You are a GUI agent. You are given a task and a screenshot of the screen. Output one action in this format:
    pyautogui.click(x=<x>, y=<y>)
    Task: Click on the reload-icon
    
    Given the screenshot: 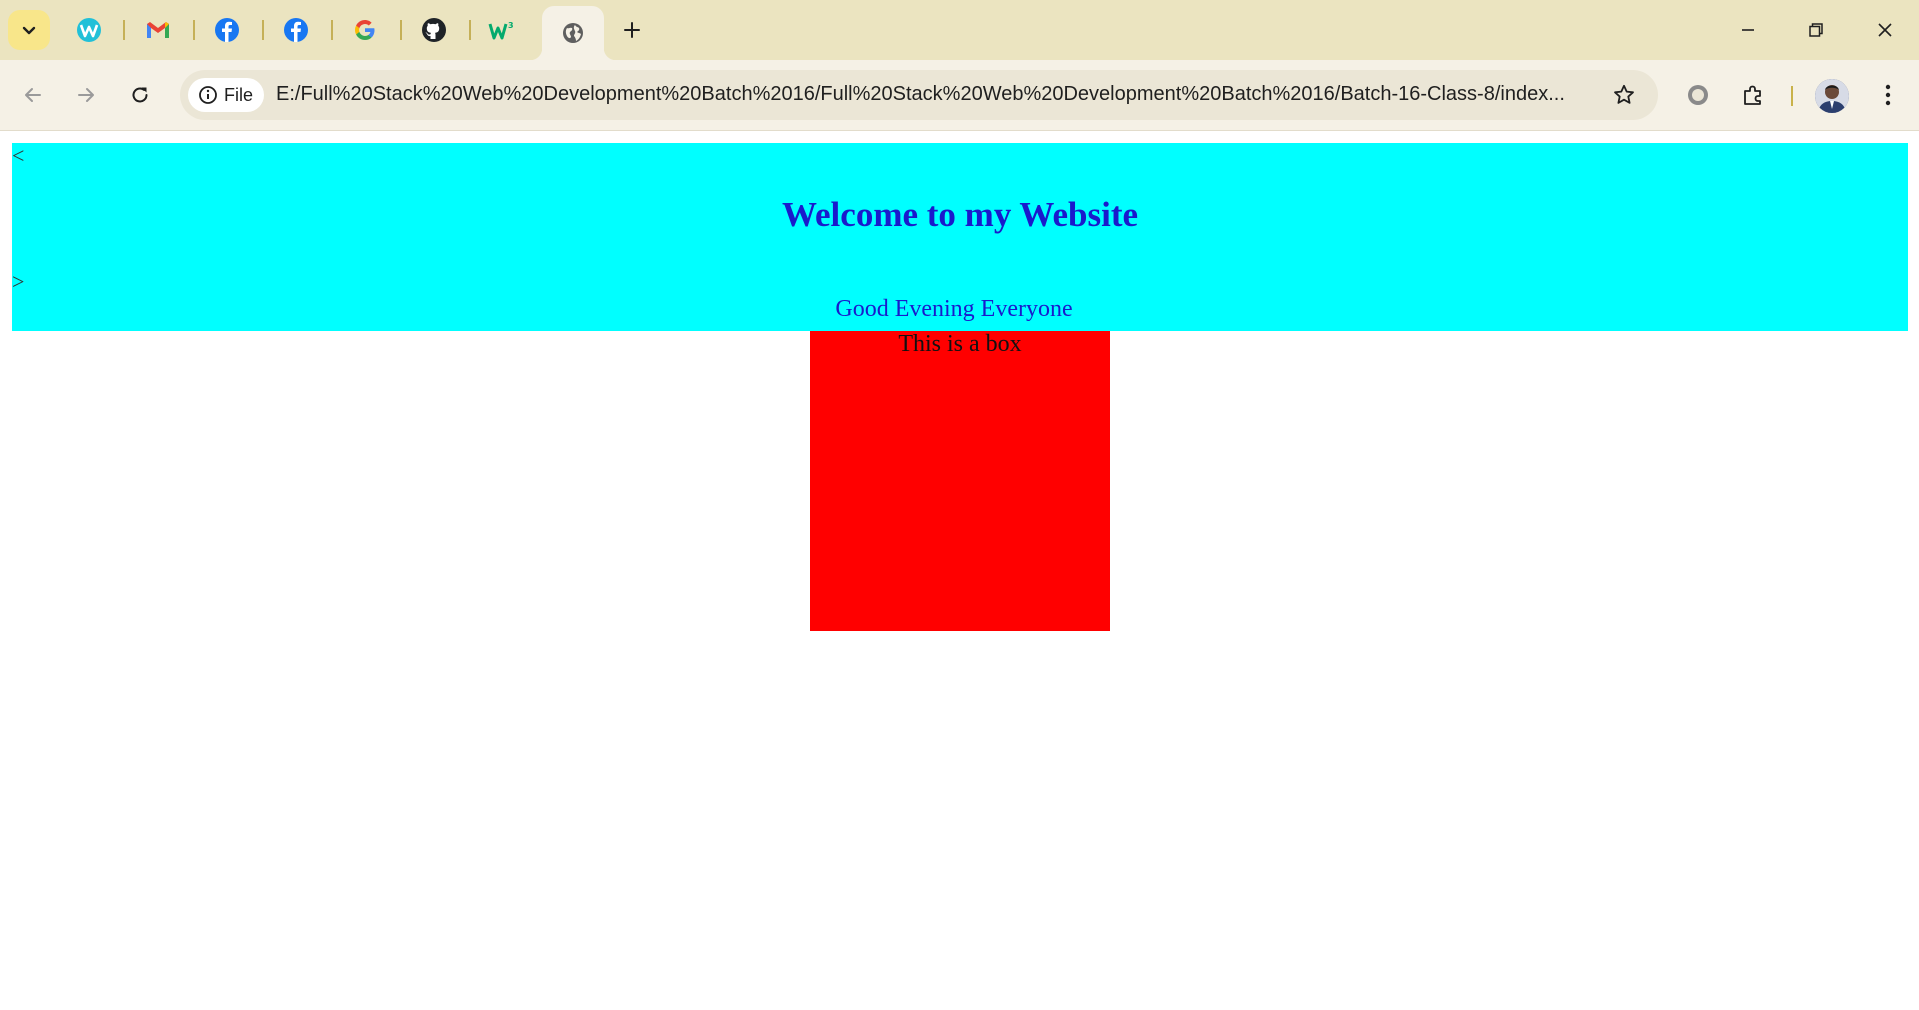 What is the action you would take?
    pyautogui.click(x=140, y=95)
    